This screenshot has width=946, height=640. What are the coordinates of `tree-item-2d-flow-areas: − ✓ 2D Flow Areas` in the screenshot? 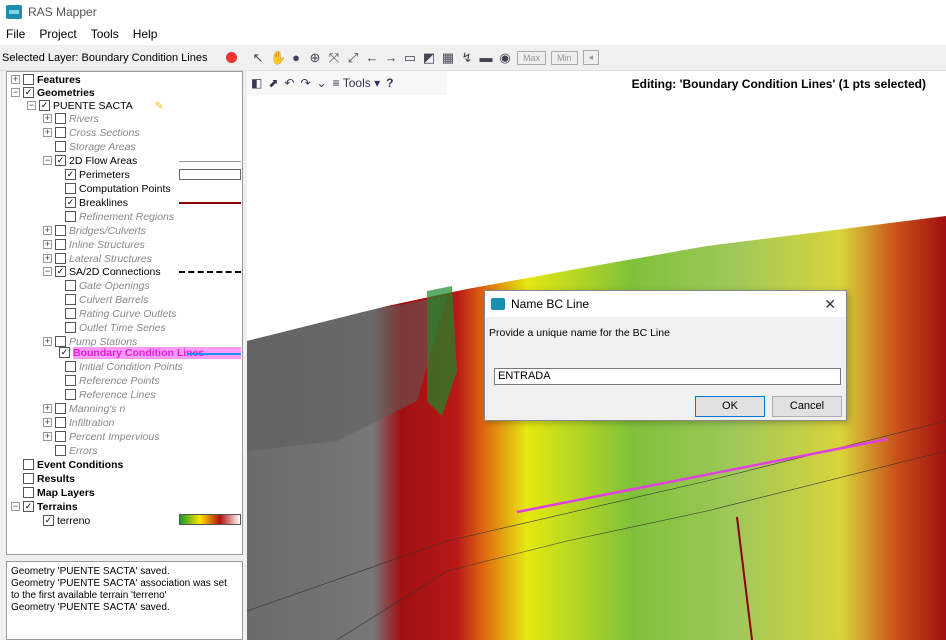 It's located at (90, 160).